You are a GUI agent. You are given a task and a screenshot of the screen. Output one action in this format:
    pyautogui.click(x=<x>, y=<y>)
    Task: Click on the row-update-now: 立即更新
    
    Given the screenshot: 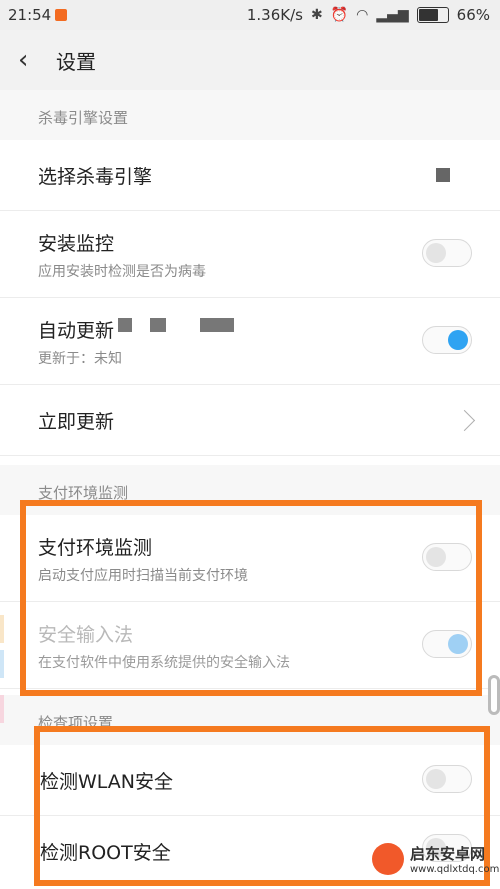 What is the action you would take?
    pyautogui.click(x=250, y=420)
    